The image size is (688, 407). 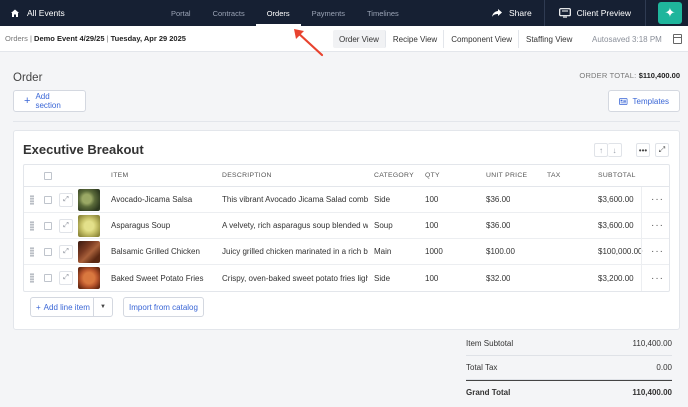 I want to click on grand-total-row: Grand Total 110,400.00, so click(x=569, y=392).